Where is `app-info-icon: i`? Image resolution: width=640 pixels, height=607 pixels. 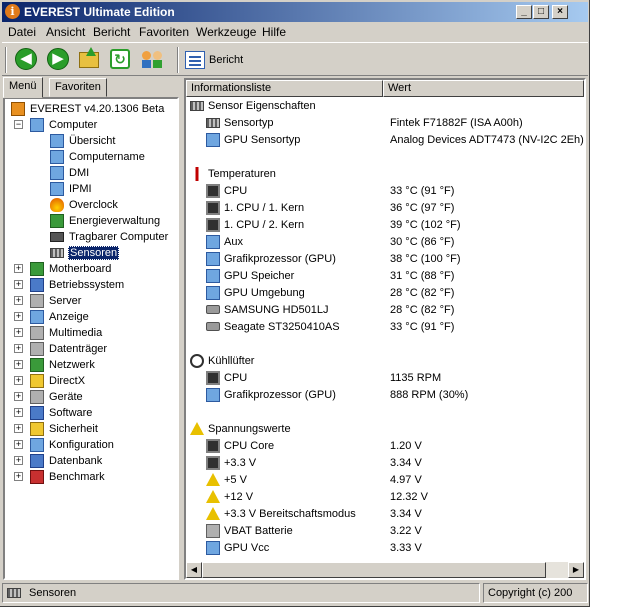
app-info-icon: i is located at coordinates (12, 11).